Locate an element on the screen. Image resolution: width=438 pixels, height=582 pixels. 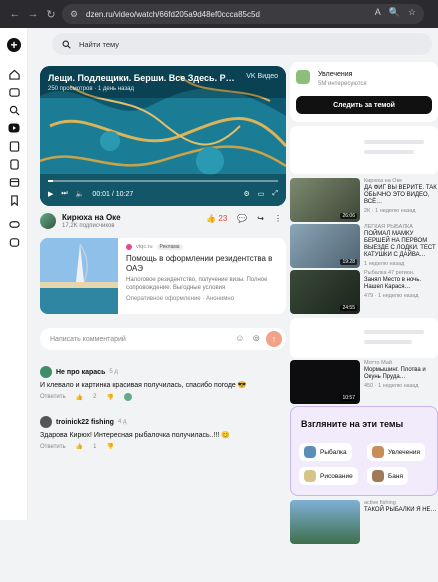
more-icon: ⋮ is located at coordinates (278, 218).